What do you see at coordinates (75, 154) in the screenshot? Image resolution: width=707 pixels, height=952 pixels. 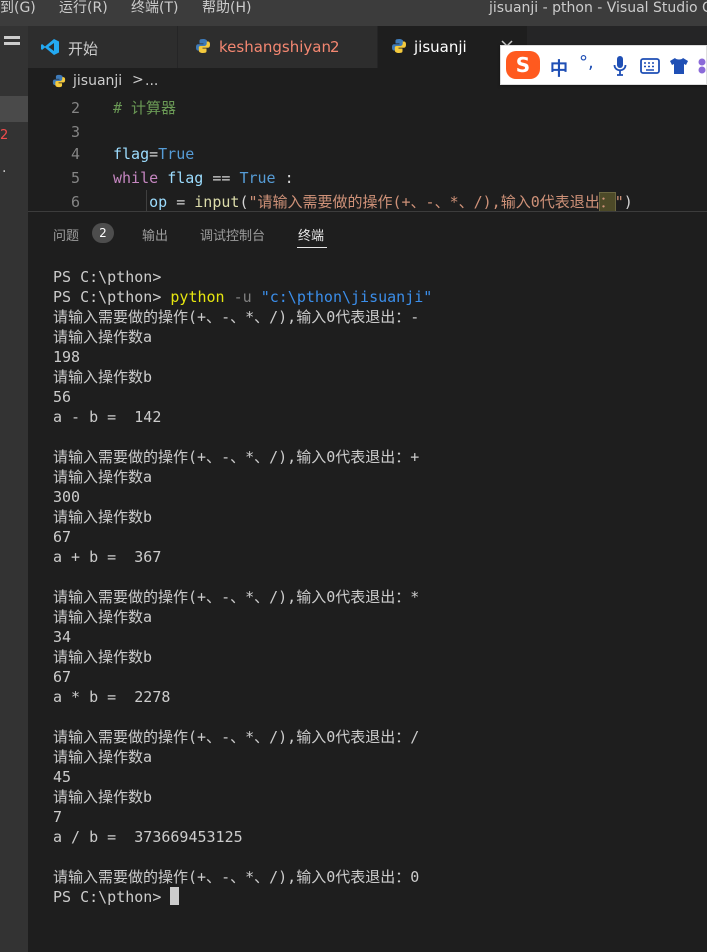 I see `line-number: 4` at bounding box center [75, 154].